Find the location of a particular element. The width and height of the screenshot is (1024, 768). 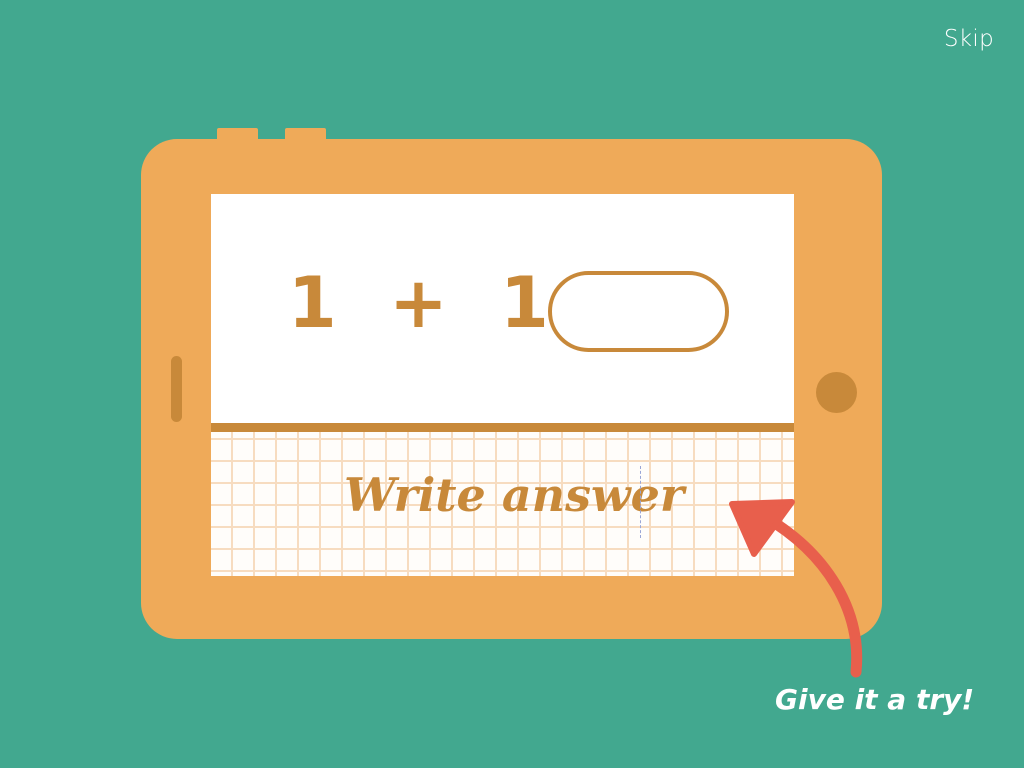

write-answer-hint: Write answer is located at coordinates (514, 495).